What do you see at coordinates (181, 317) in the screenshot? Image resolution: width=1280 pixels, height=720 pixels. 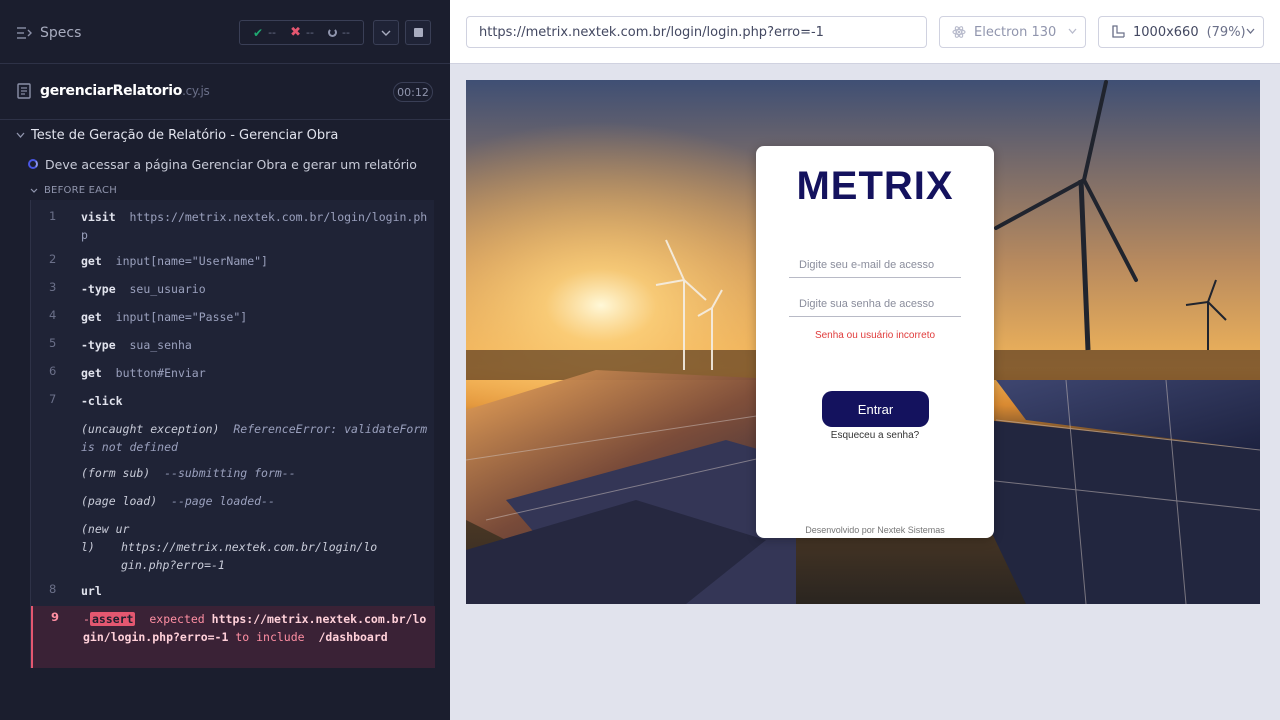 I see `command-arg: input[name="Passe"]` at bounding box center [181, 317].